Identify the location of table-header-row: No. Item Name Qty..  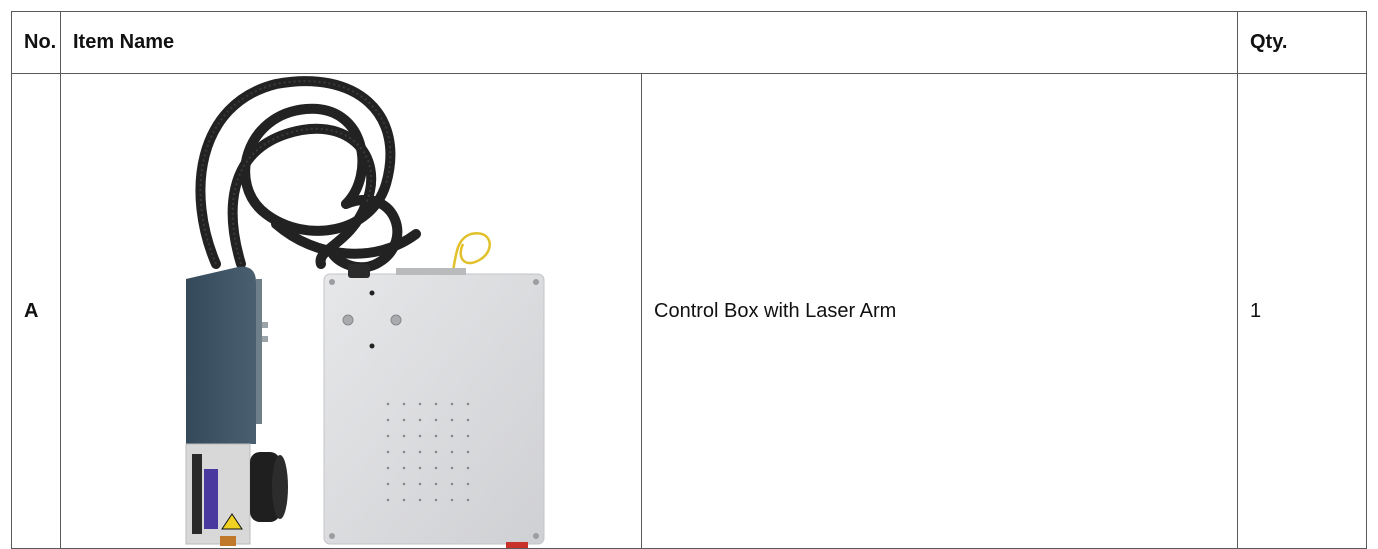
(689, 42).